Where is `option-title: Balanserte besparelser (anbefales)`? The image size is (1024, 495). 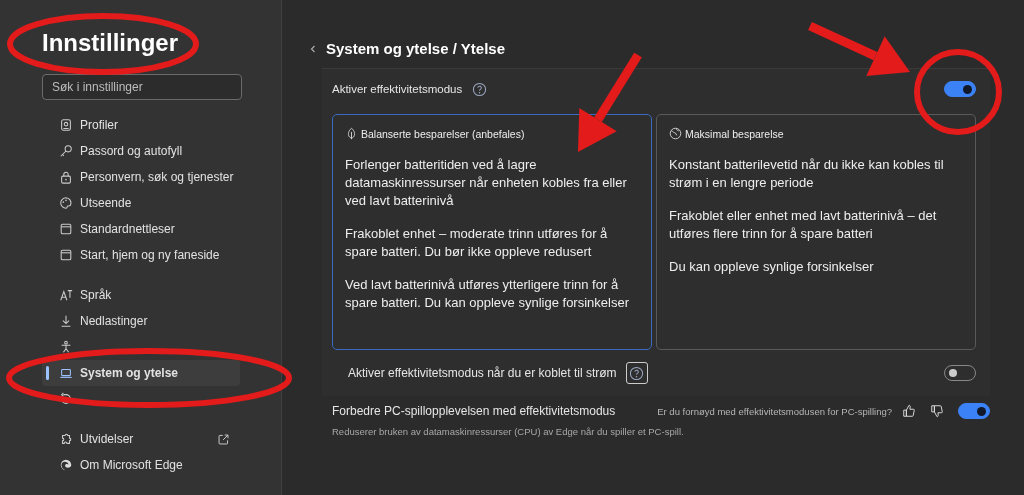 option-title: Balanserte besparelser (anbefales) is located at coordinates (443, 133).